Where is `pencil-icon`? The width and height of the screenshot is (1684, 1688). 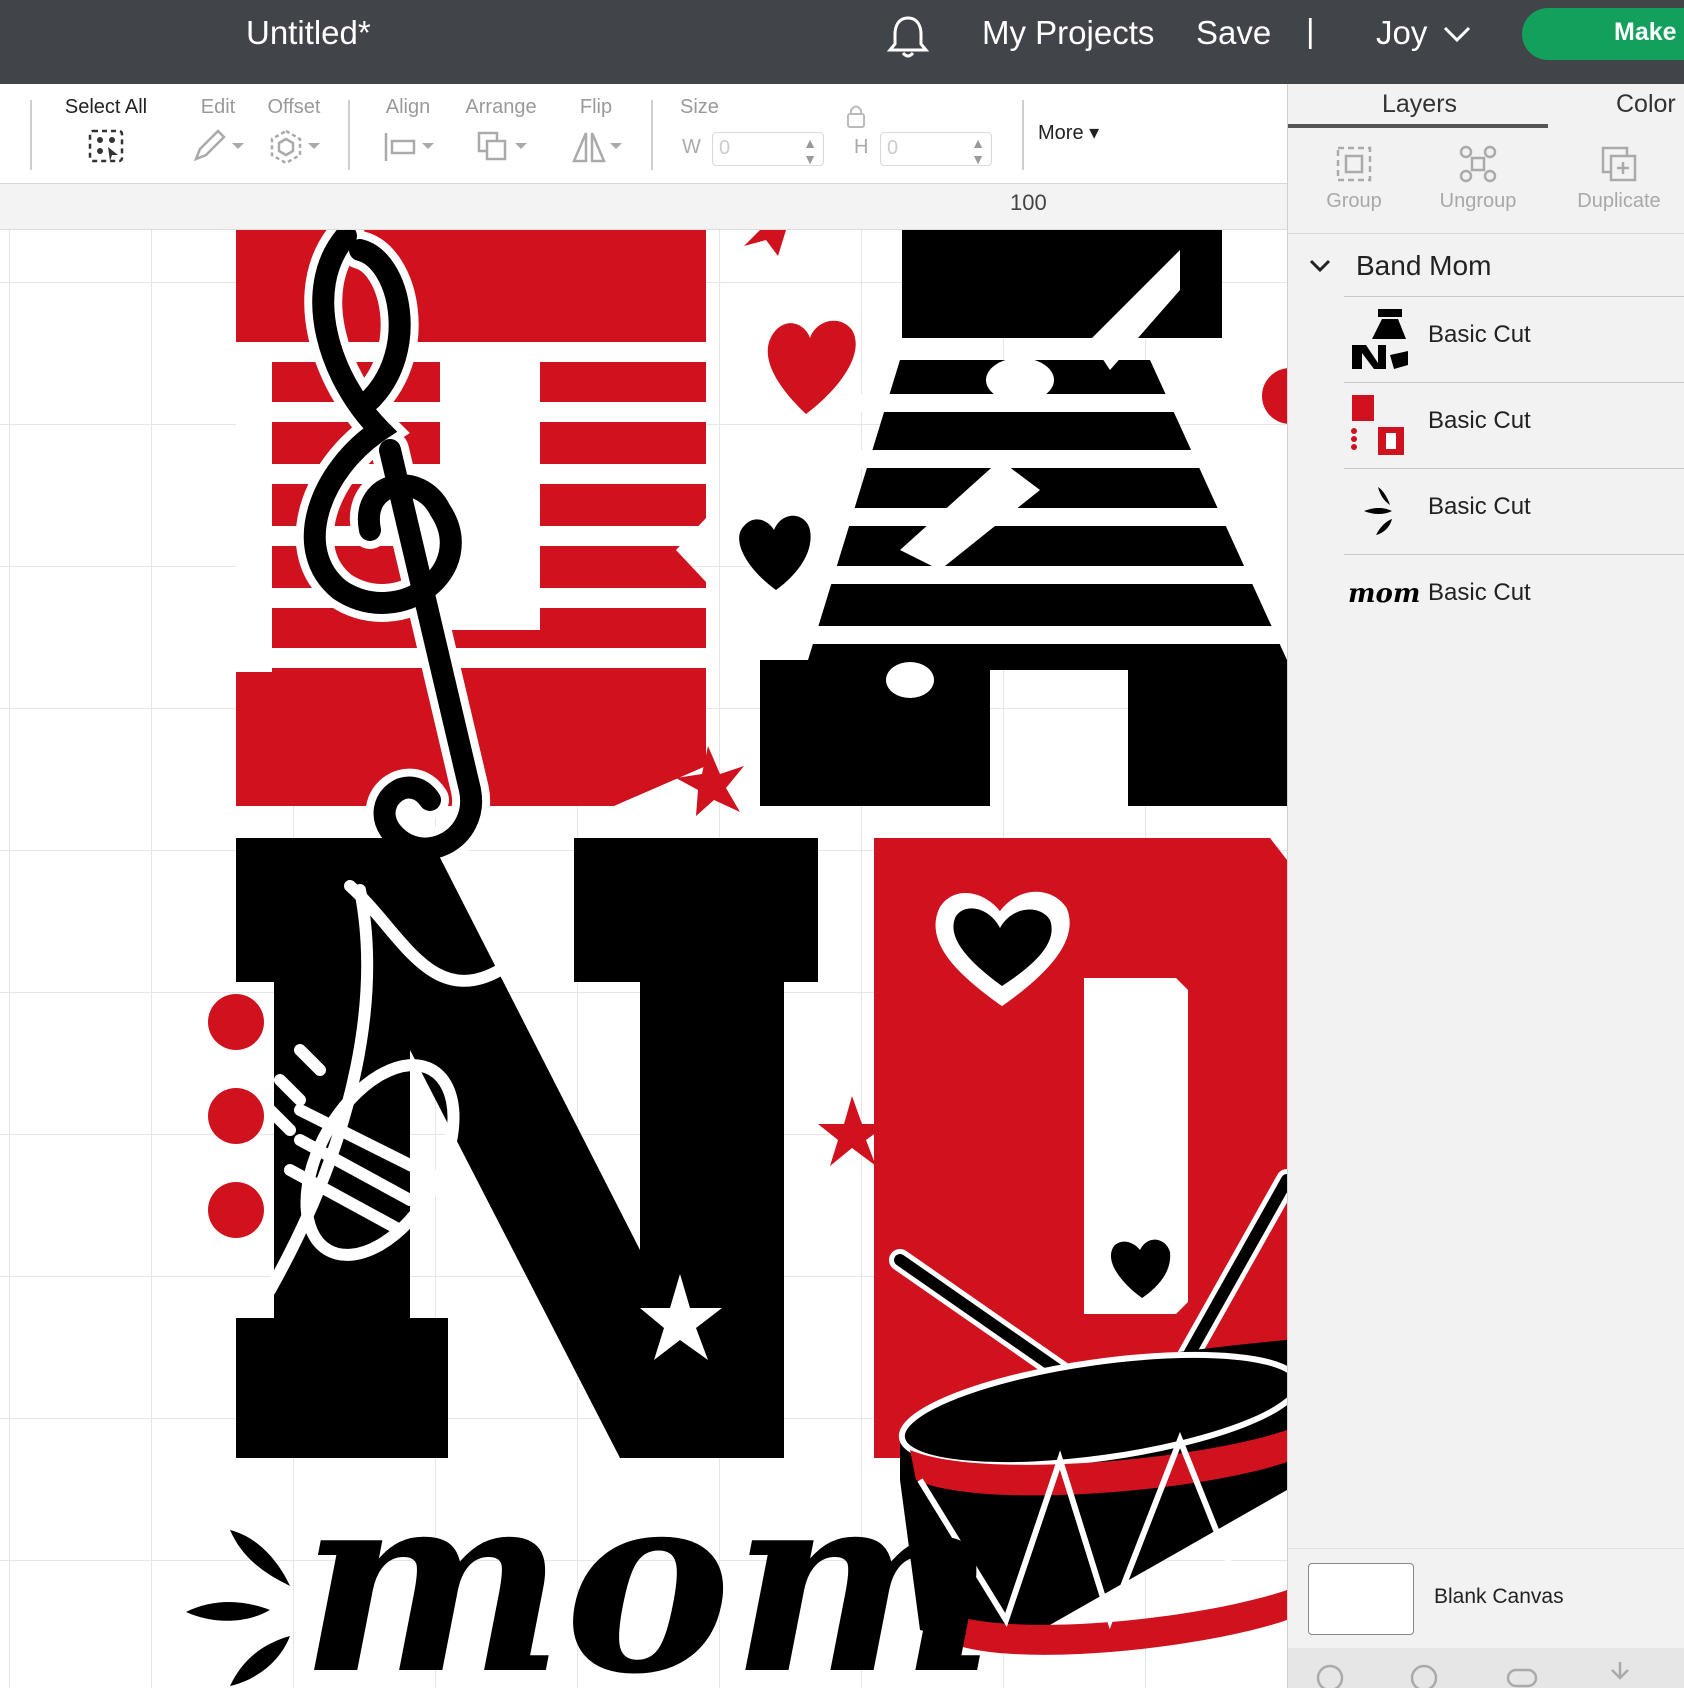
pencil-icon is located at coordinates (218, 145).